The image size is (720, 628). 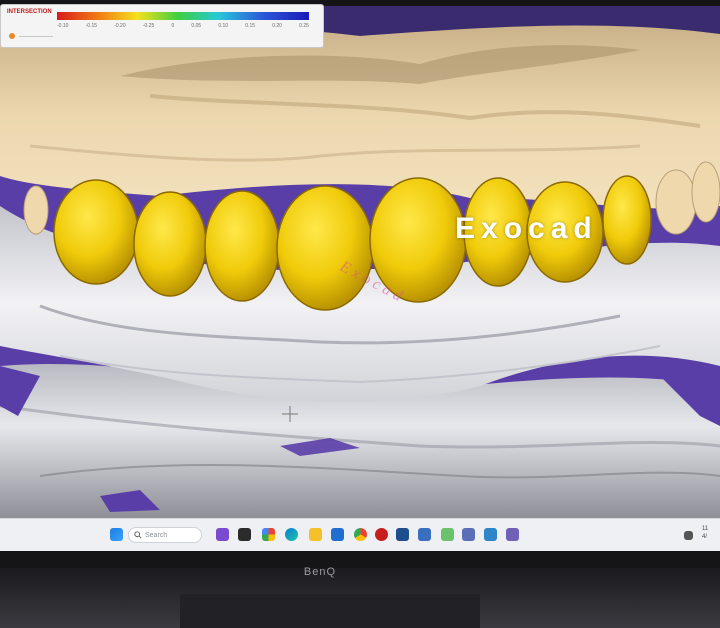 I want to click on volume-icon, so click(x=688, y=535).